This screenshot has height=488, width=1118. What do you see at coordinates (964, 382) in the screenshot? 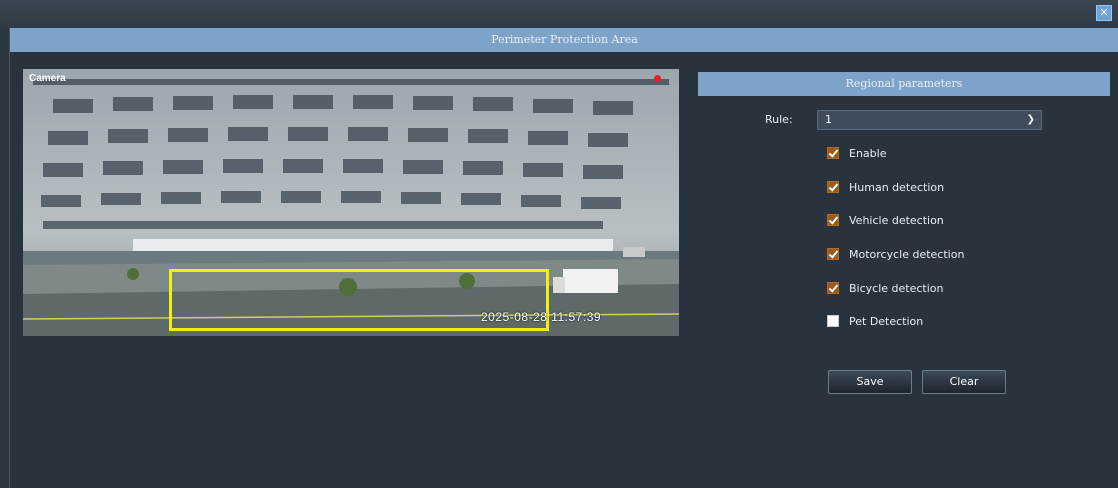
I see `clear-button: Clear` at bounding box center [964, 382].